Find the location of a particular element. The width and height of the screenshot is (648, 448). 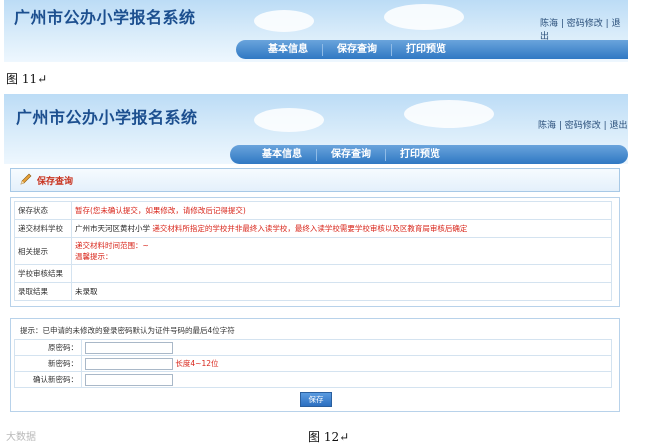

tips-value: 递交材料时间范围：~ 温馨提示： is located at coordinates (341, 251).